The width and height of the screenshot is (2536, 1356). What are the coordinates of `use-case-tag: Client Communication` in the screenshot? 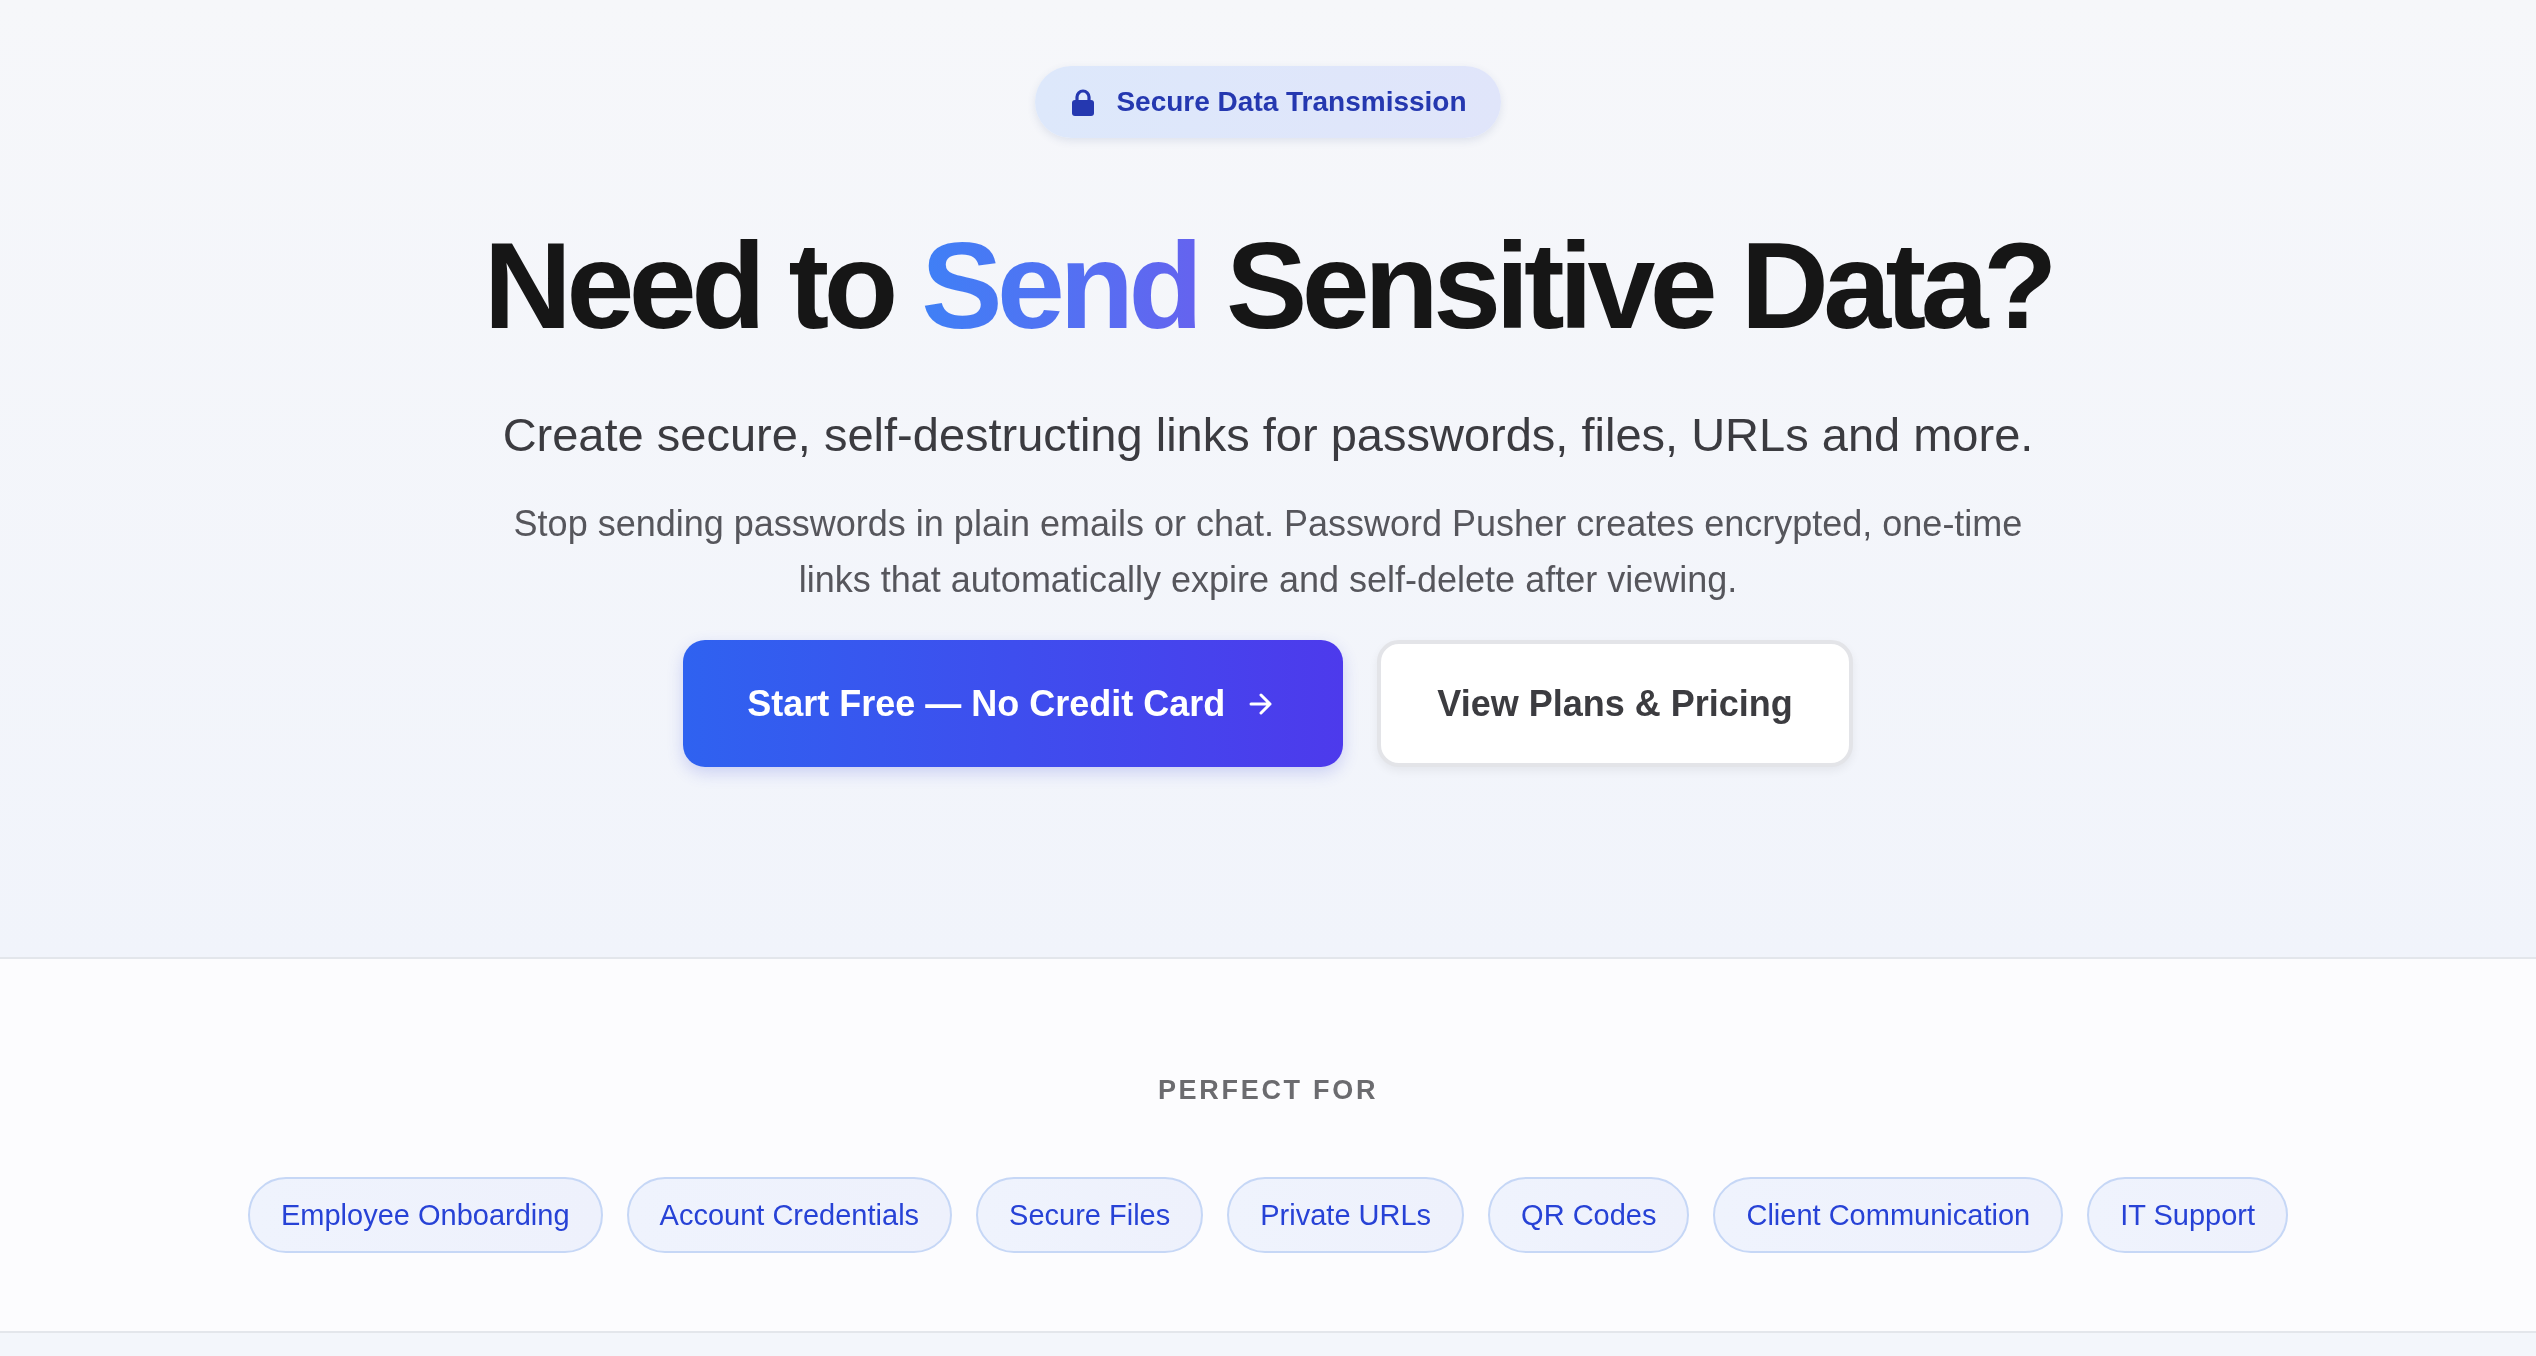 It's located at (1888, 1215).